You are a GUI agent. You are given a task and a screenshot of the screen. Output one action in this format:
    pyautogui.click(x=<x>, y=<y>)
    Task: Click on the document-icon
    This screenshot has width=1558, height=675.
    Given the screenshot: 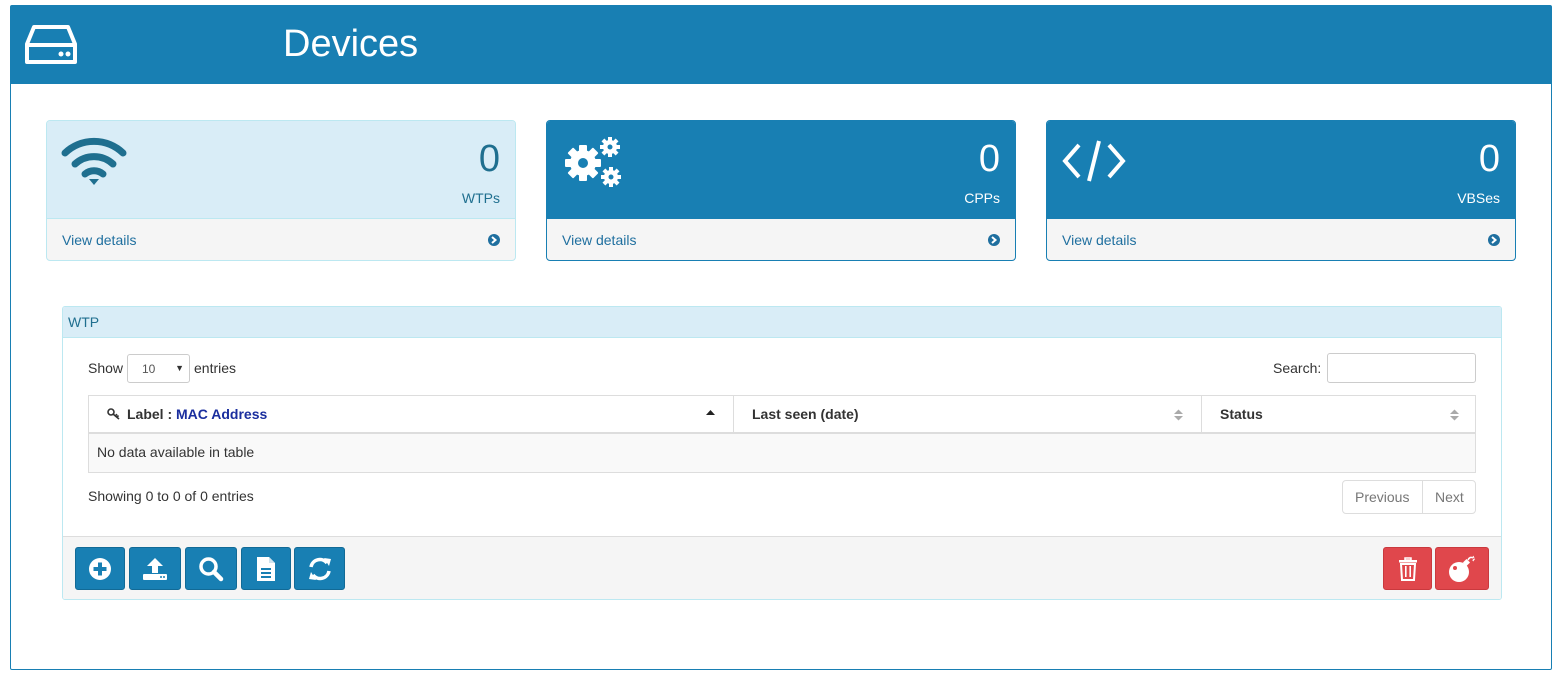 What is the action you would take?
    pyautogui.click(x=266, y=568)
    